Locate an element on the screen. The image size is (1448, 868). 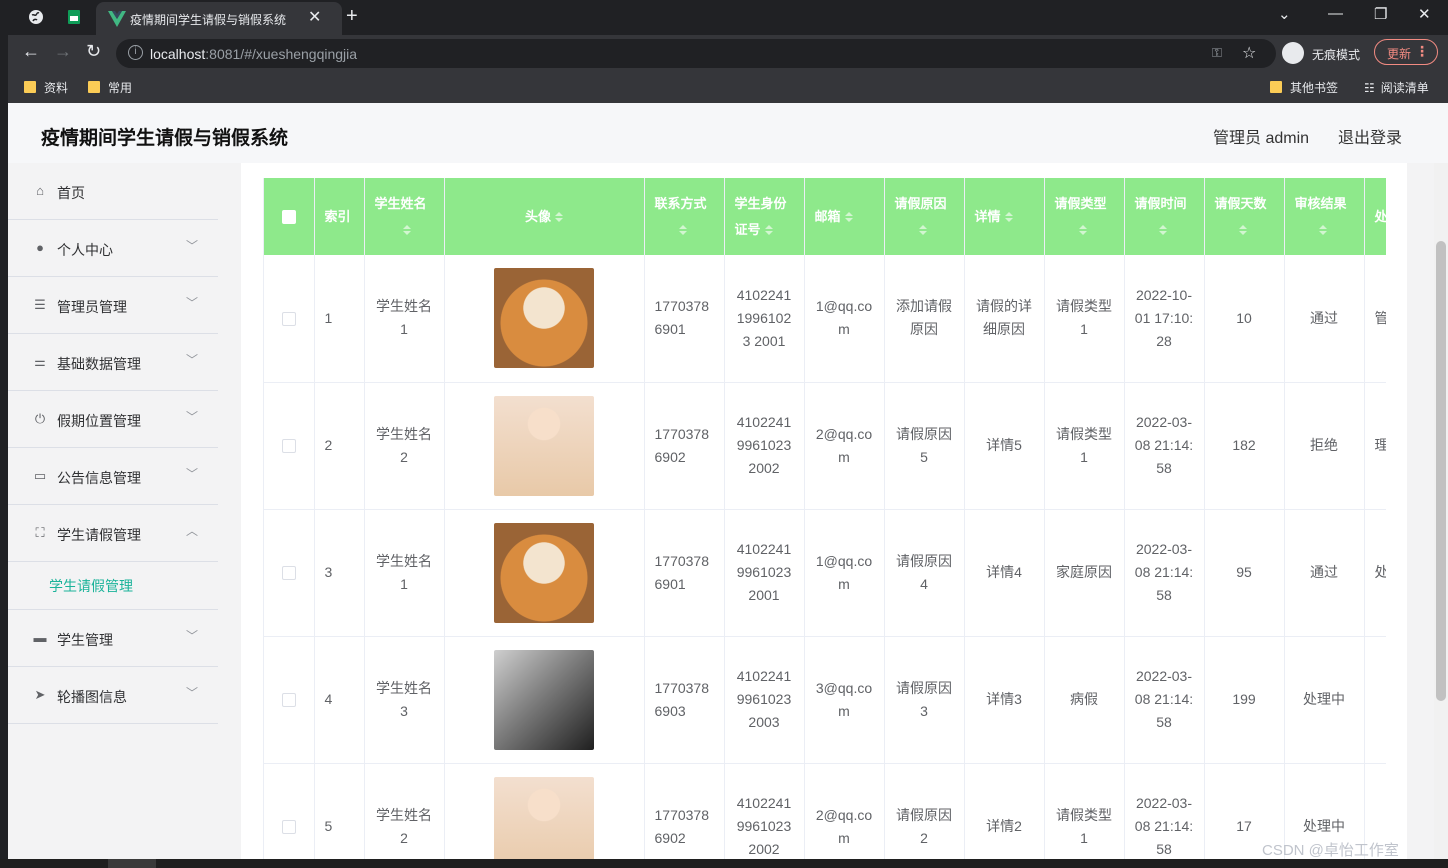
tab-search-icon: ⌄ is located at coordinates (1284, 14).